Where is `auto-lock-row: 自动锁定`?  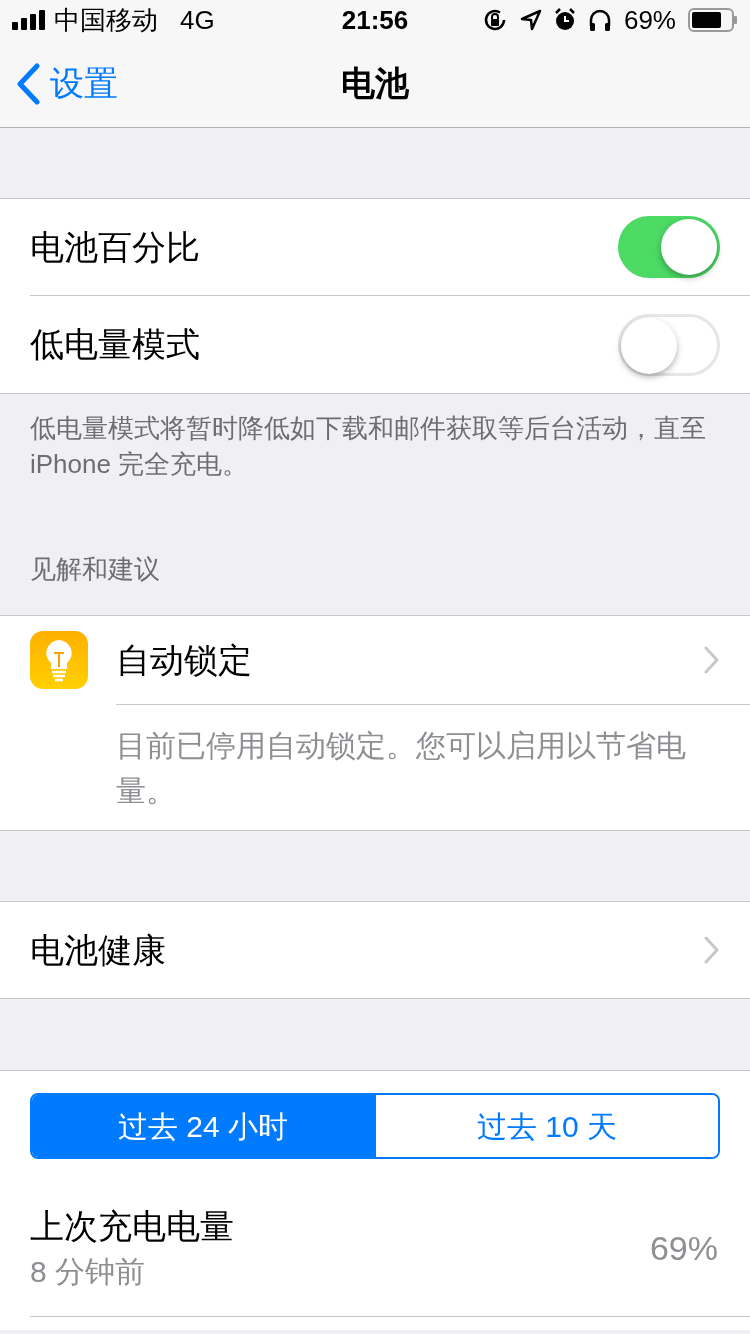
auto-lock-row: 自动锁定 is located at coordinates (433, 660).